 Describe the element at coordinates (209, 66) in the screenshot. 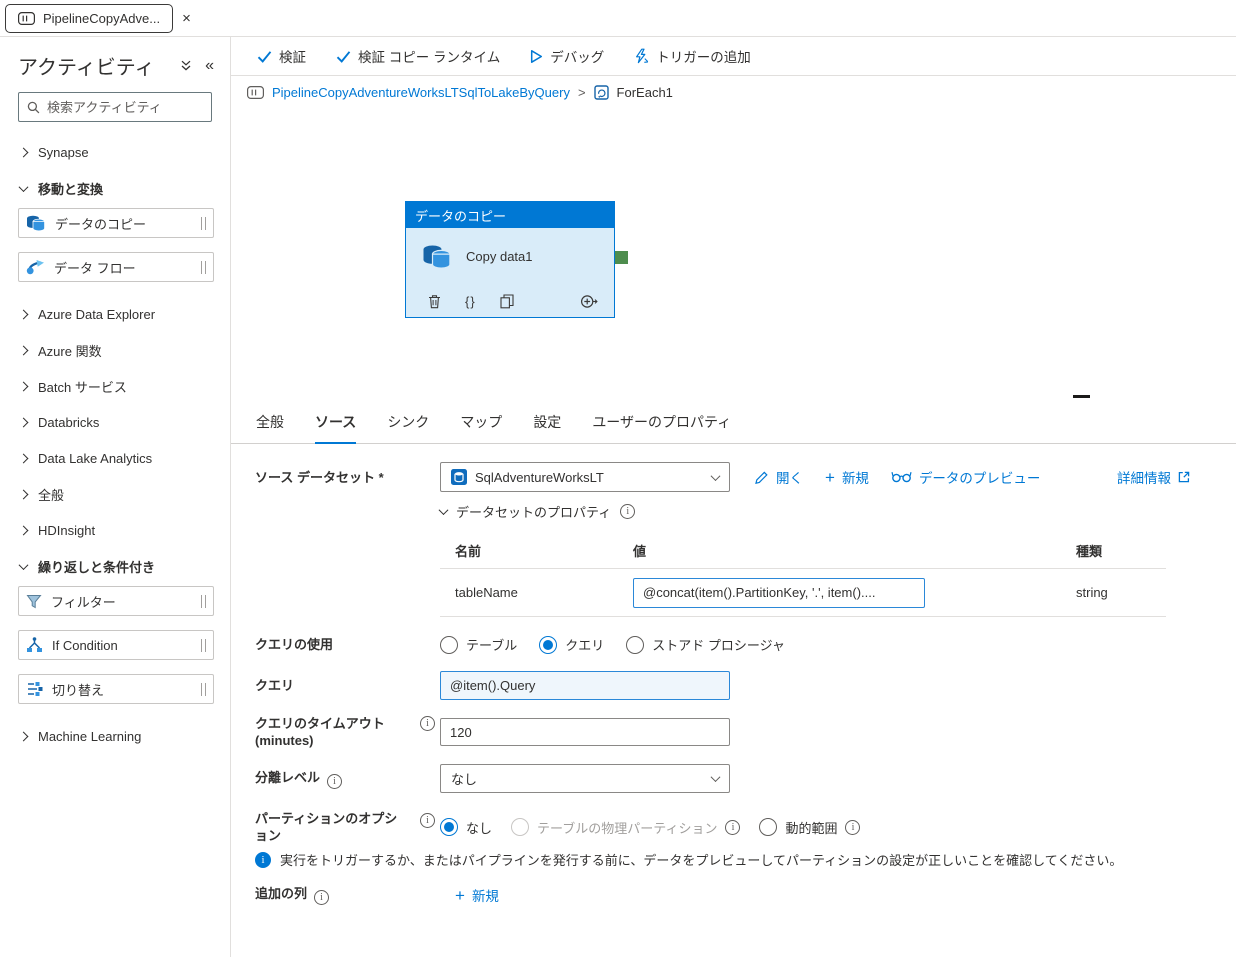

I see `collapse-sidebar-icon: «` at that location.